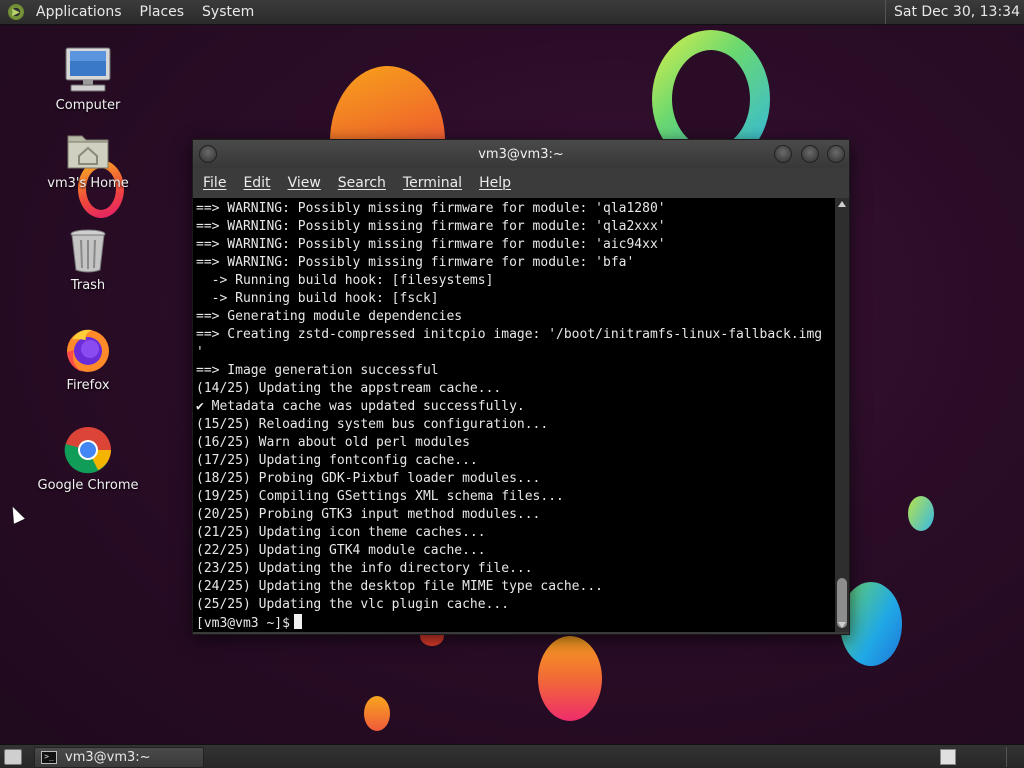  Describe the element at coordinates (108, 757) in the screenshot. I see `taskbar-button-label: vm3@vm3:~` at that location.